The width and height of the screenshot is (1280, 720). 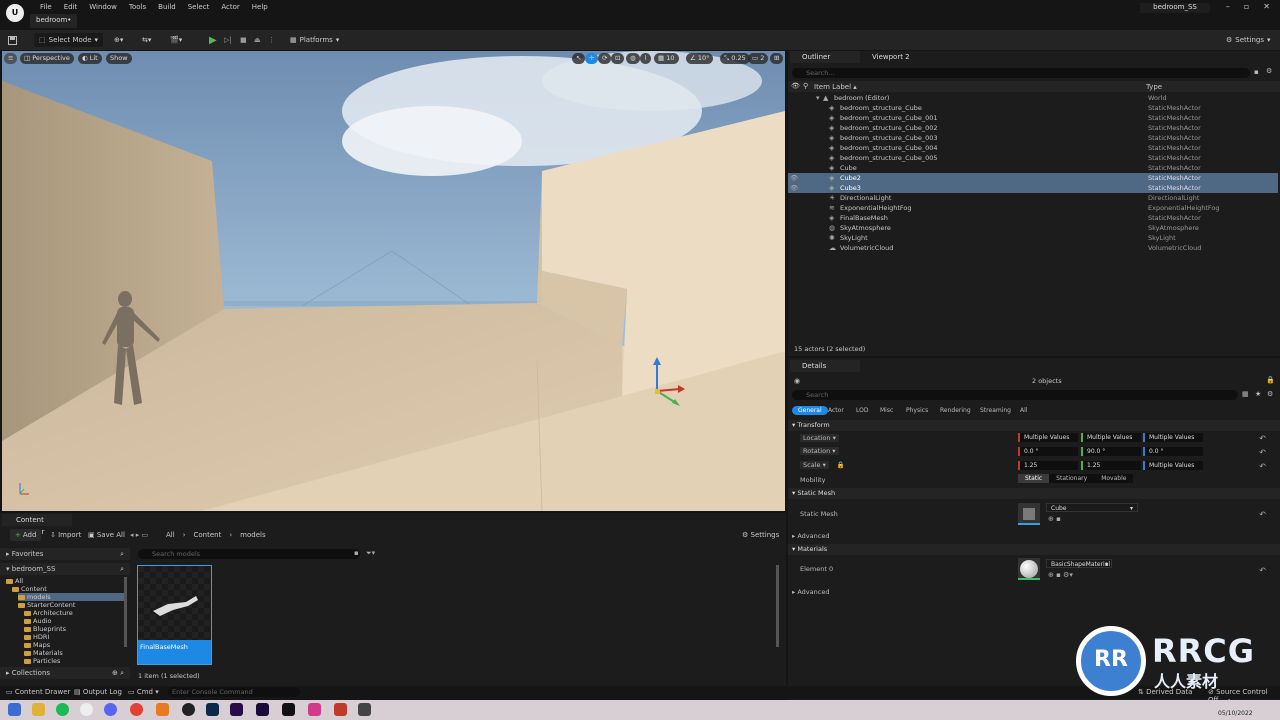 I want to click on folder-item: Maps, so click(x=37, y=645).